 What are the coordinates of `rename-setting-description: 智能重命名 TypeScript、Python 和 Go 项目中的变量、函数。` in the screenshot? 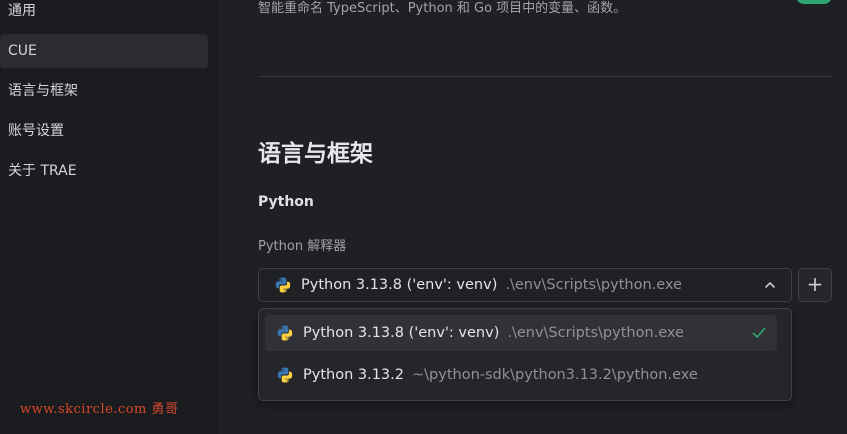 It's located at (442, 8).